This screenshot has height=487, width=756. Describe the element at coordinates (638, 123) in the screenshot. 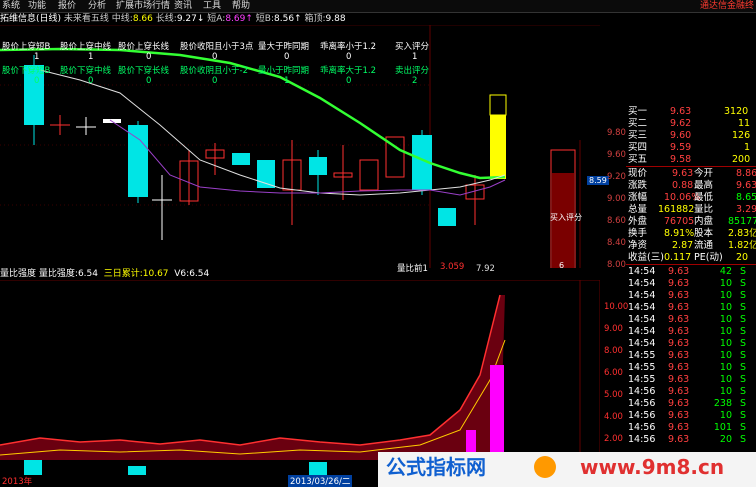

I see `book-label: 买二` at that location.